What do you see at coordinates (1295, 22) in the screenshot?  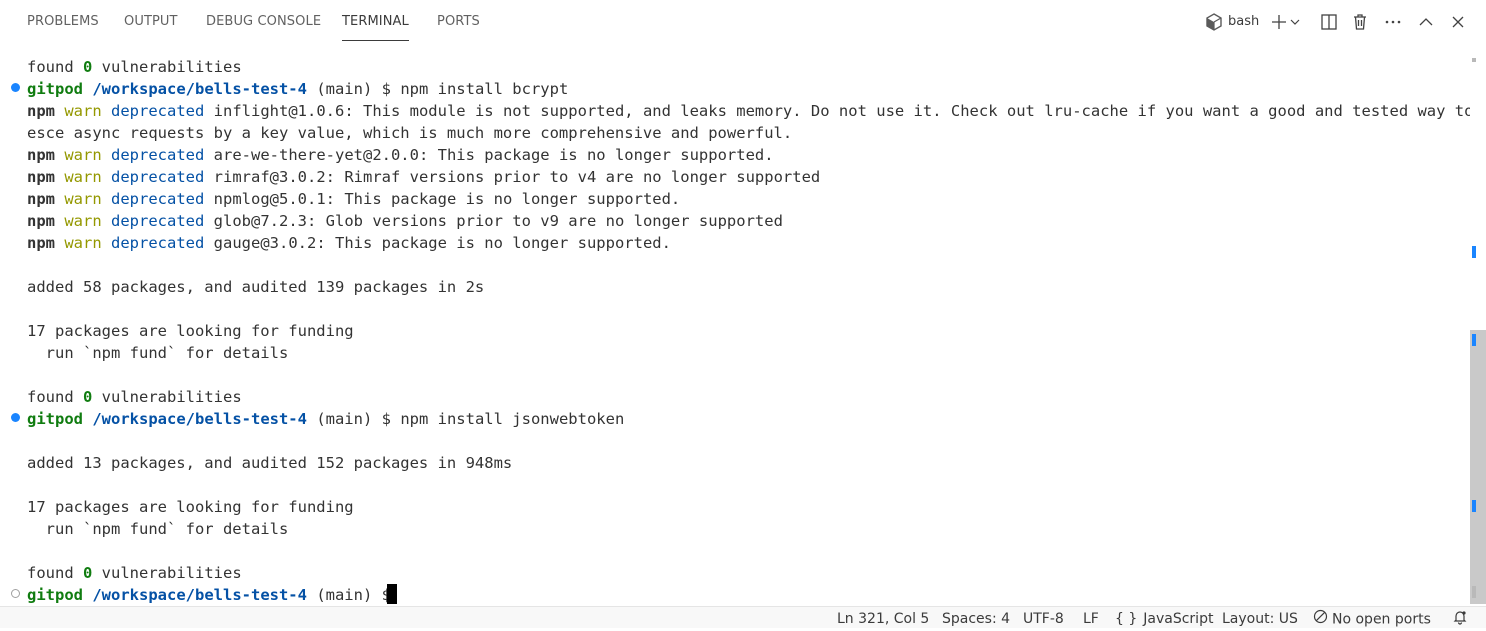 I see `chevron-down-icon` at bounding box center [1295, 22].